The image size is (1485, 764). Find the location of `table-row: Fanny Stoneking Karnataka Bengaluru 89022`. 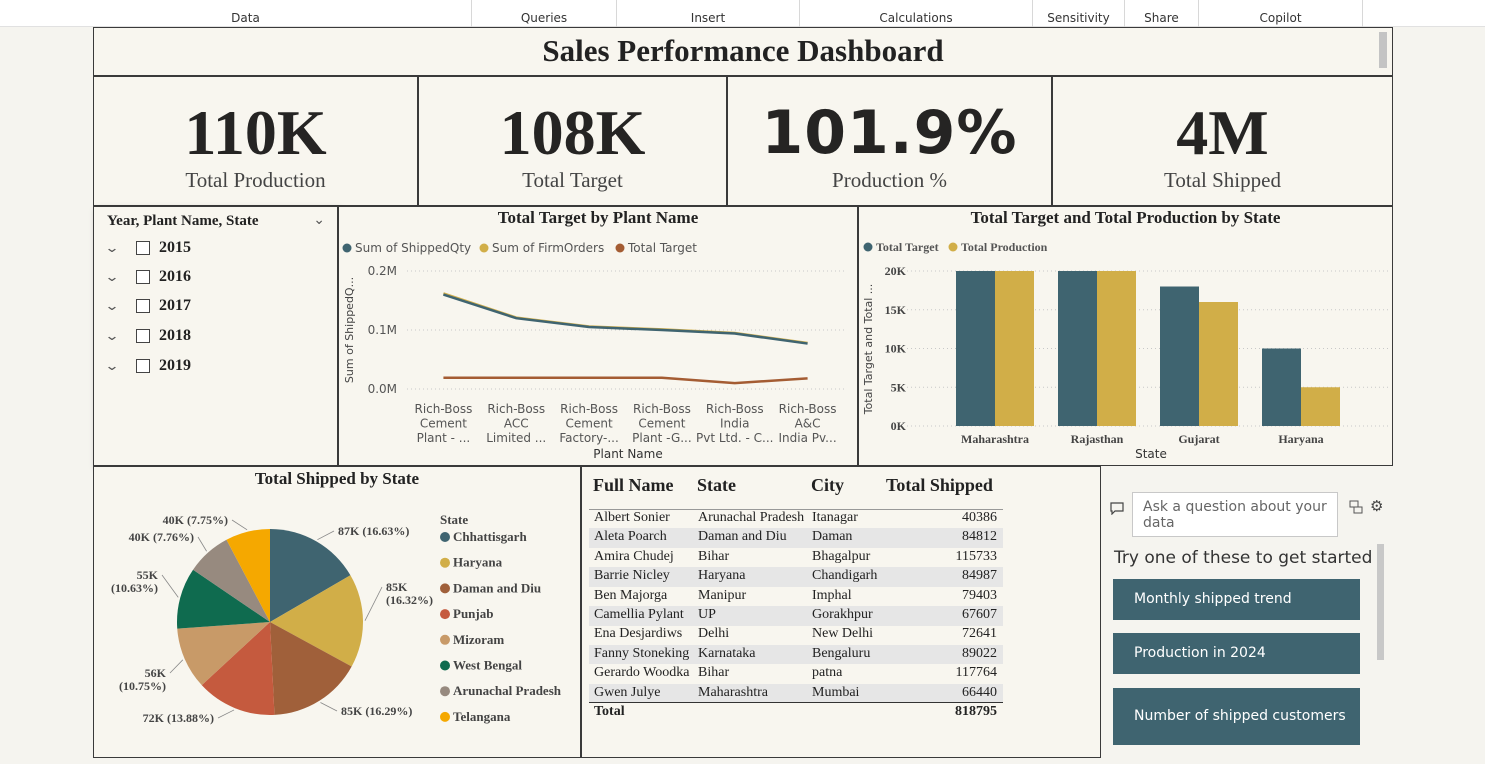

table-row: Fanny Stoneking Karnataka Bengaluru 89022 is located at coordinates (796, 654).